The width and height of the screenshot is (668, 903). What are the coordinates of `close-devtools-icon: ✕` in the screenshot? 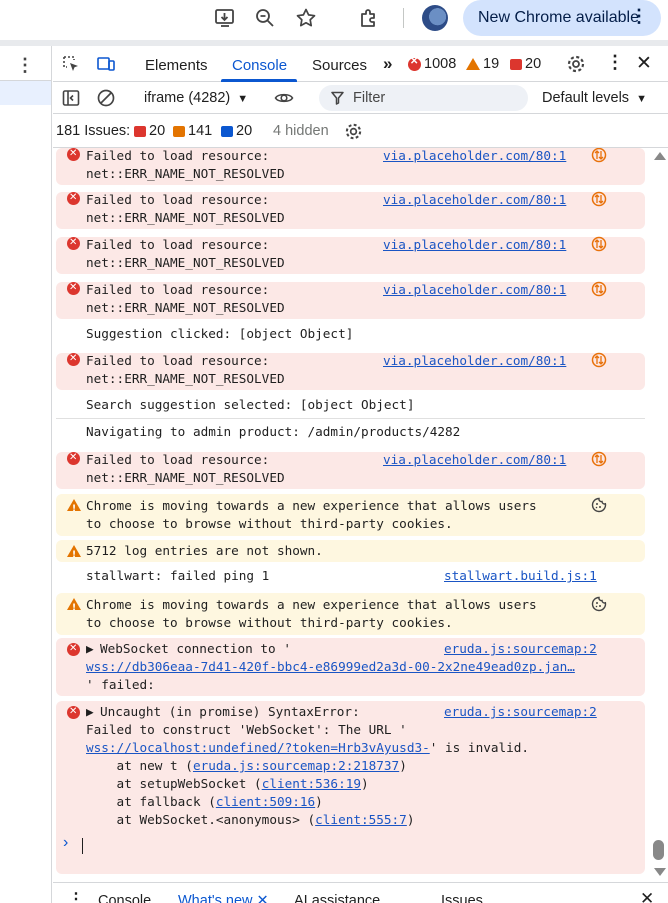 It's located at (644, 63).